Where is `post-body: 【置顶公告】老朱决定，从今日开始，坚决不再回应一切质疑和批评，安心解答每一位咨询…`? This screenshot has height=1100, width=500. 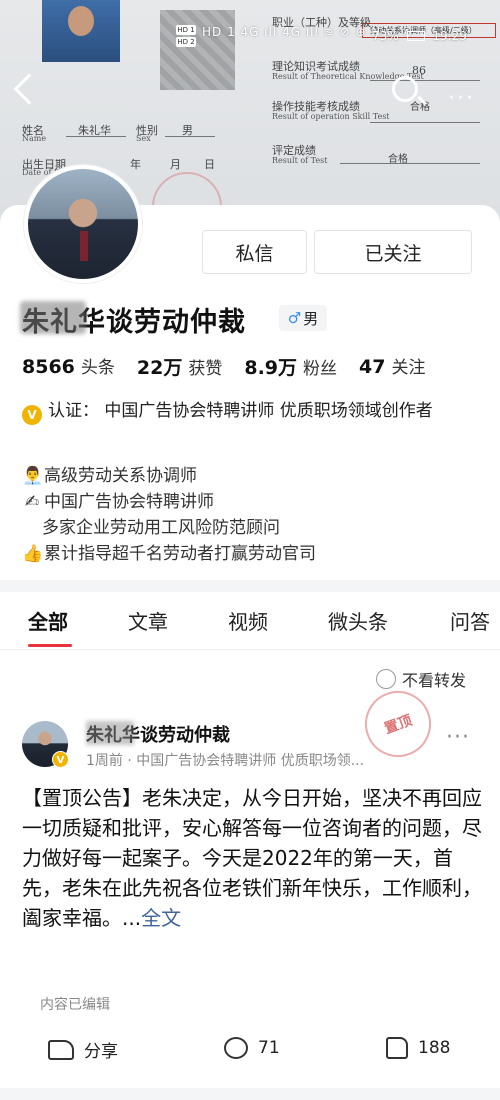
post-body: 【置顶公告】老朱决定，从今日开始，坚决不再回应一切质疑和批评，安心解答每一位咨询… is located at coordinates (253, 858).